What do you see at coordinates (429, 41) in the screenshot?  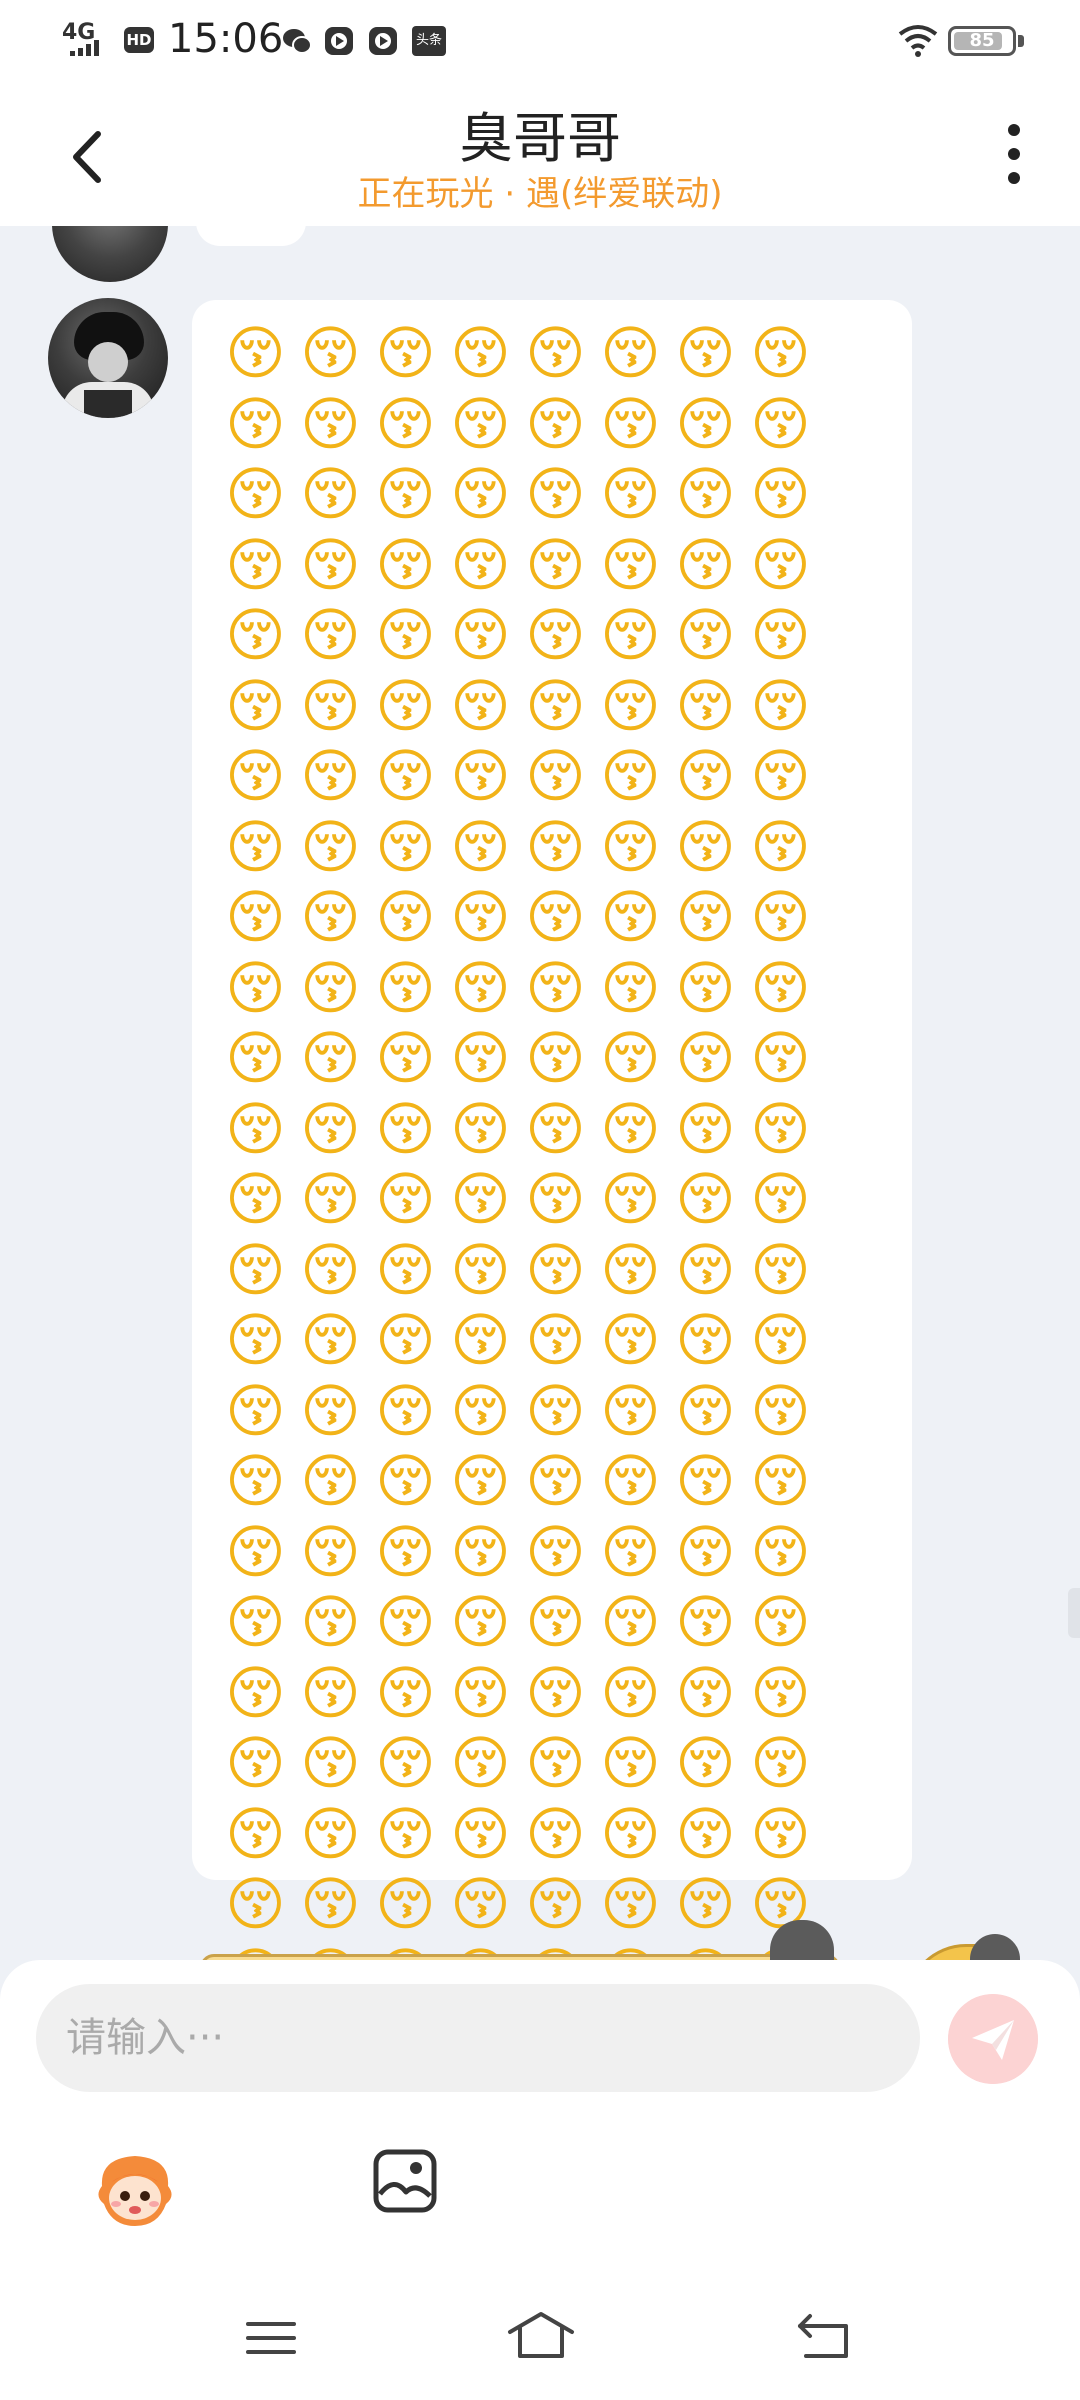 I see `toutiao-icon: 头条` at bounding box center [429, 41].